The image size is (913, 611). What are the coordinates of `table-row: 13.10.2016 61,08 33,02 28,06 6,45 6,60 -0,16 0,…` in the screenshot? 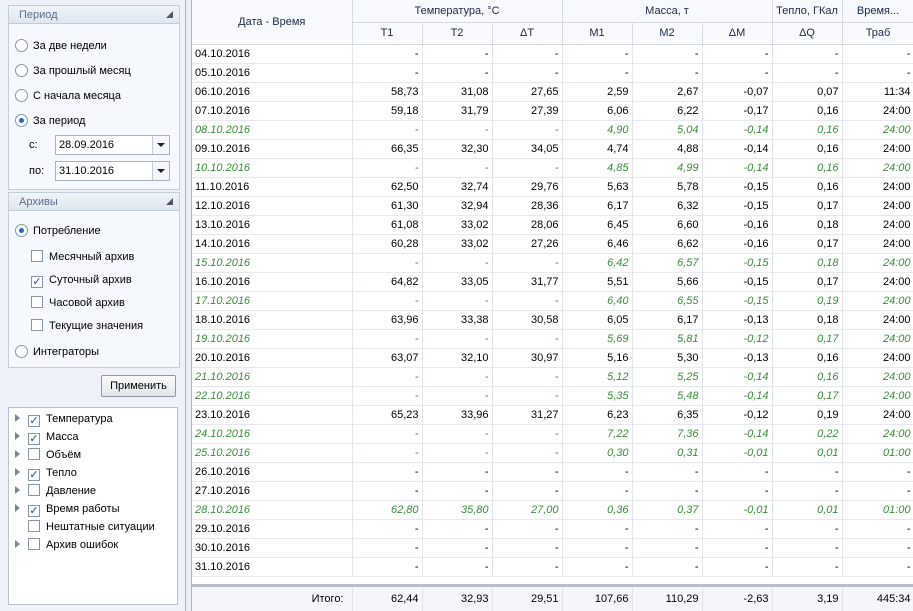 It's located at (552, 225).